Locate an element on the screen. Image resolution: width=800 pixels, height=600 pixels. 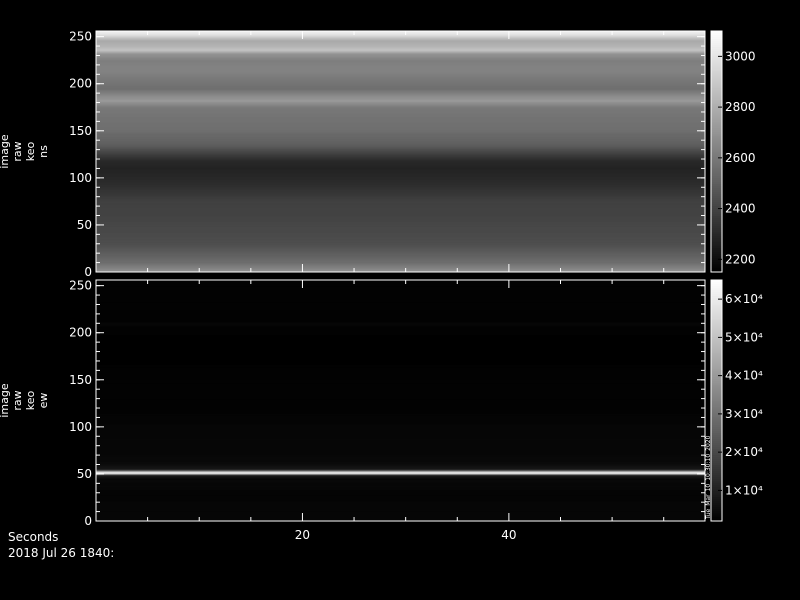
colorbar-tick-label: 2400 is located at coordinates (740, 209).